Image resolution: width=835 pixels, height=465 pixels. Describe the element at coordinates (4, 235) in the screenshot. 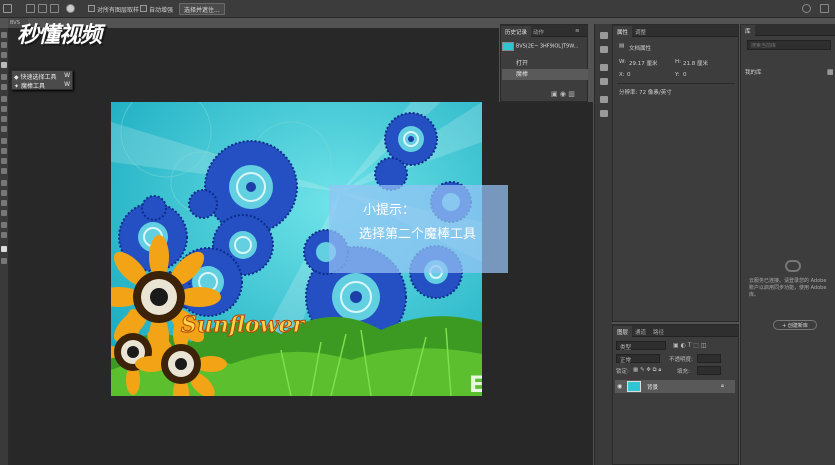

I see `zoom-tool-icon` at that location.